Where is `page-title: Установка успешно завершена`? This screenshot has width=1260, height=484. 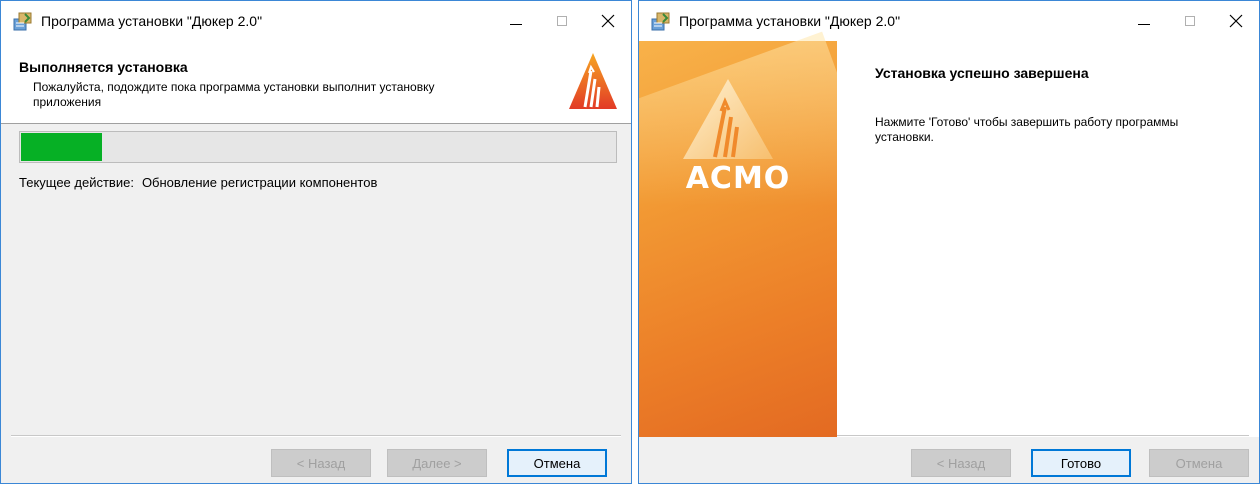
page-title: Установка успешно завершена is located at coordinates (982, 73).